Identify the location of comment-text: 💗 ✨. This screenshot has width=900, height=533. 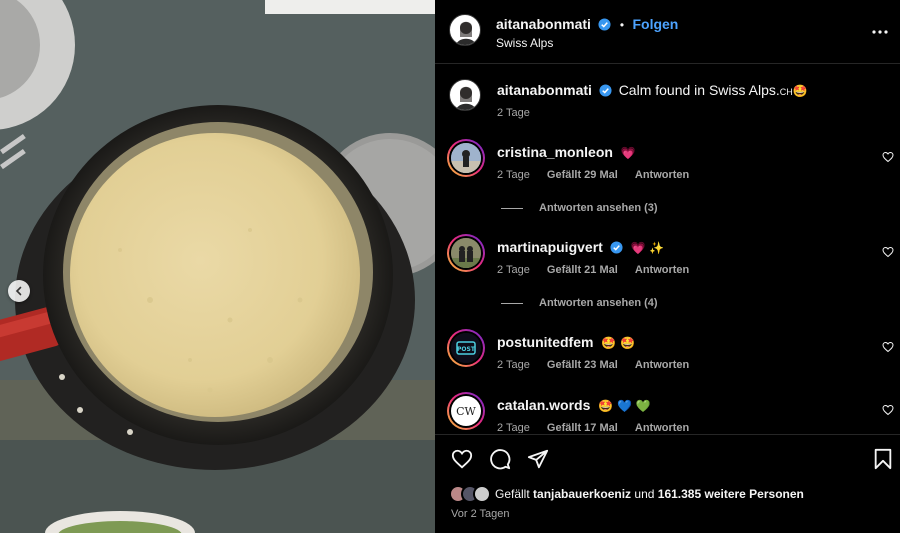
(647, 248).